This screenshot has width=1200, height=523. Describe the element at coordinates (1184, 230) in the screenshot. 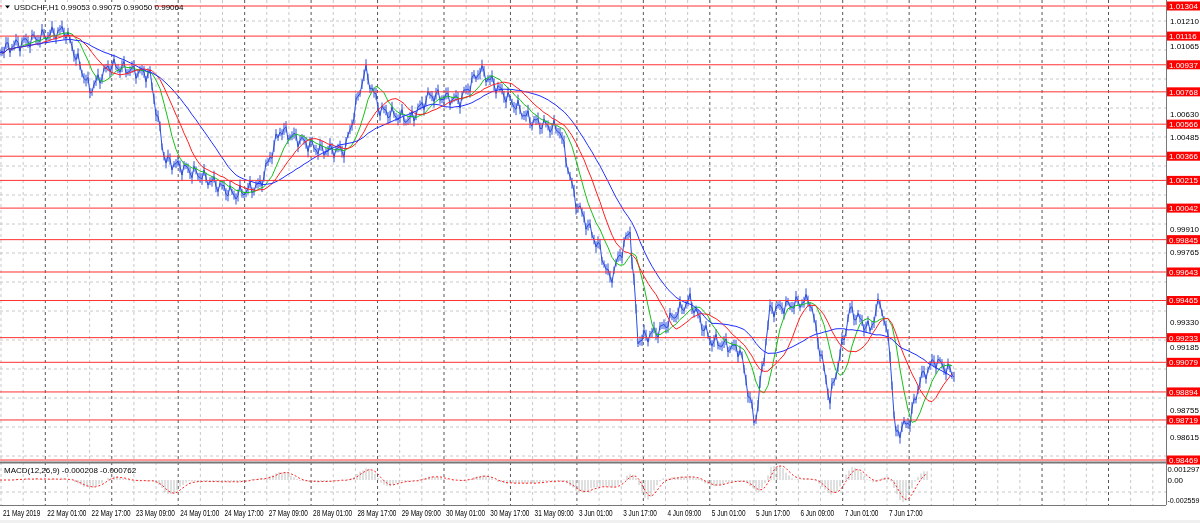

I see `price-tick-label: 0.99910` at that location.